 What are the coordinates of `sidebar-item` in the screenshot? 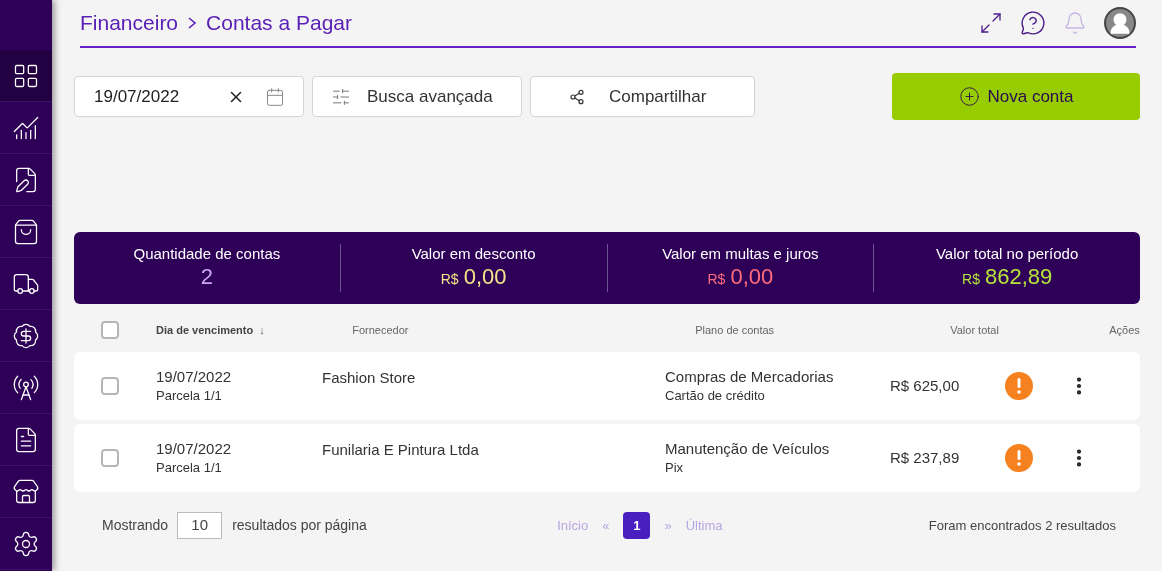 It's located at (26, 76).